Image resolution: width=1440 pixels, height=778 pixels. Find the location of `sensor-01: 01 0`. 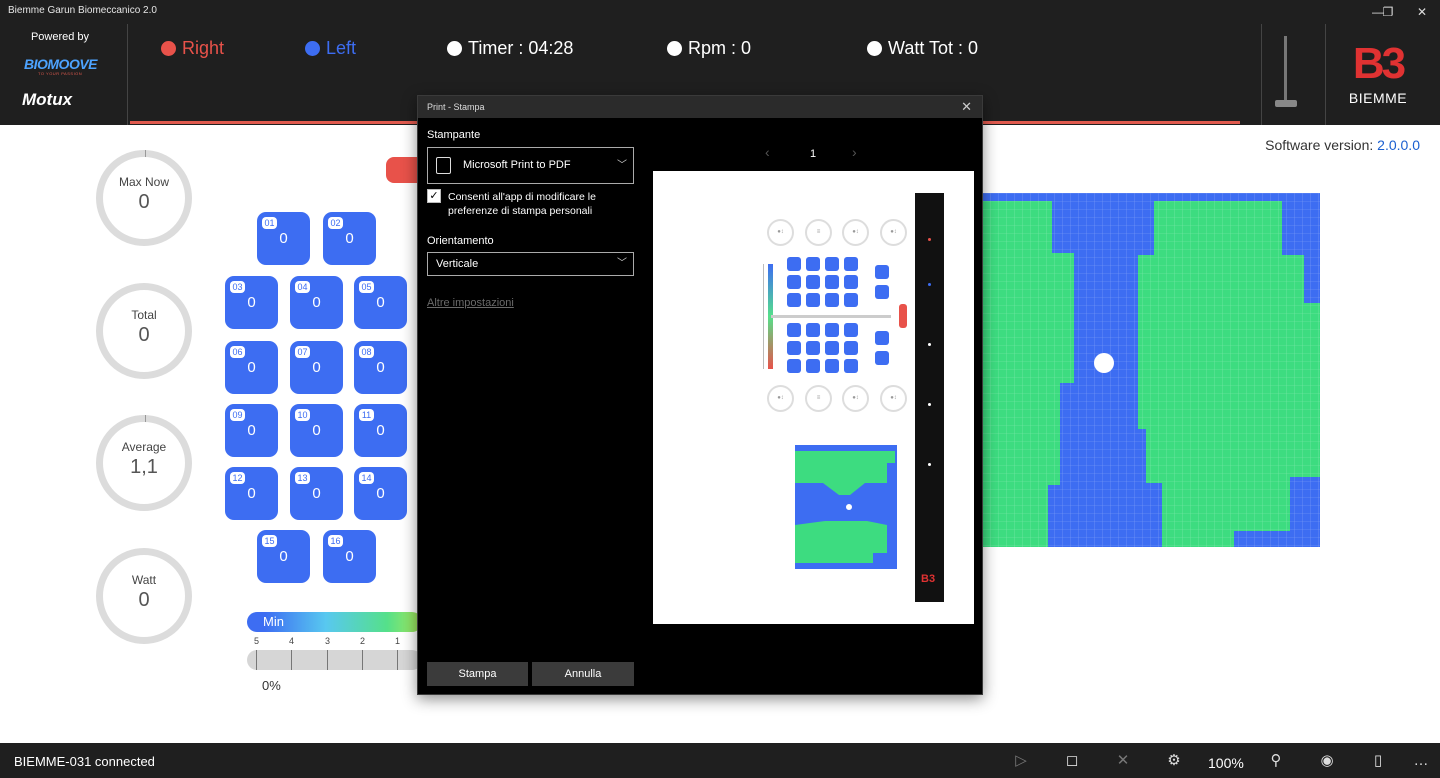

sensor-01: 01 0 is located at coordinates (283, 238).